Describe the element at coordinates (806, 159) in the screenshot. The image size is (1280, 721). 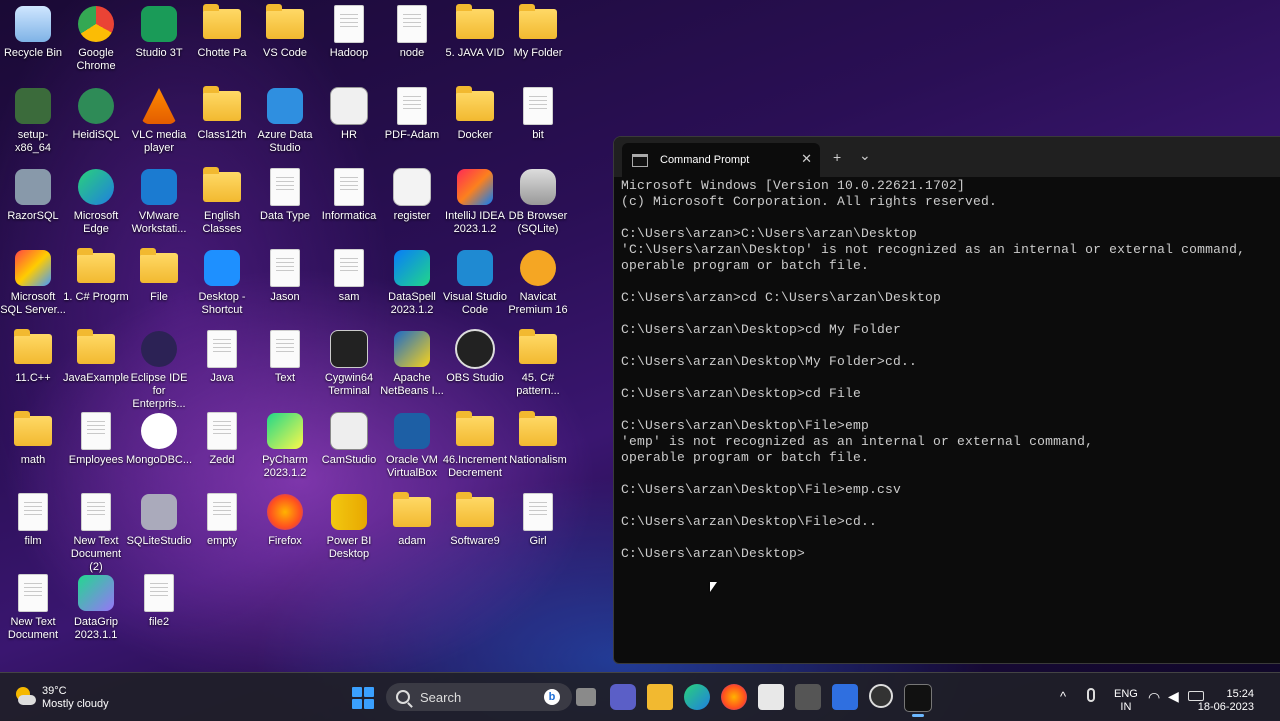
I see `close-tab-icon: ✕` at that location.